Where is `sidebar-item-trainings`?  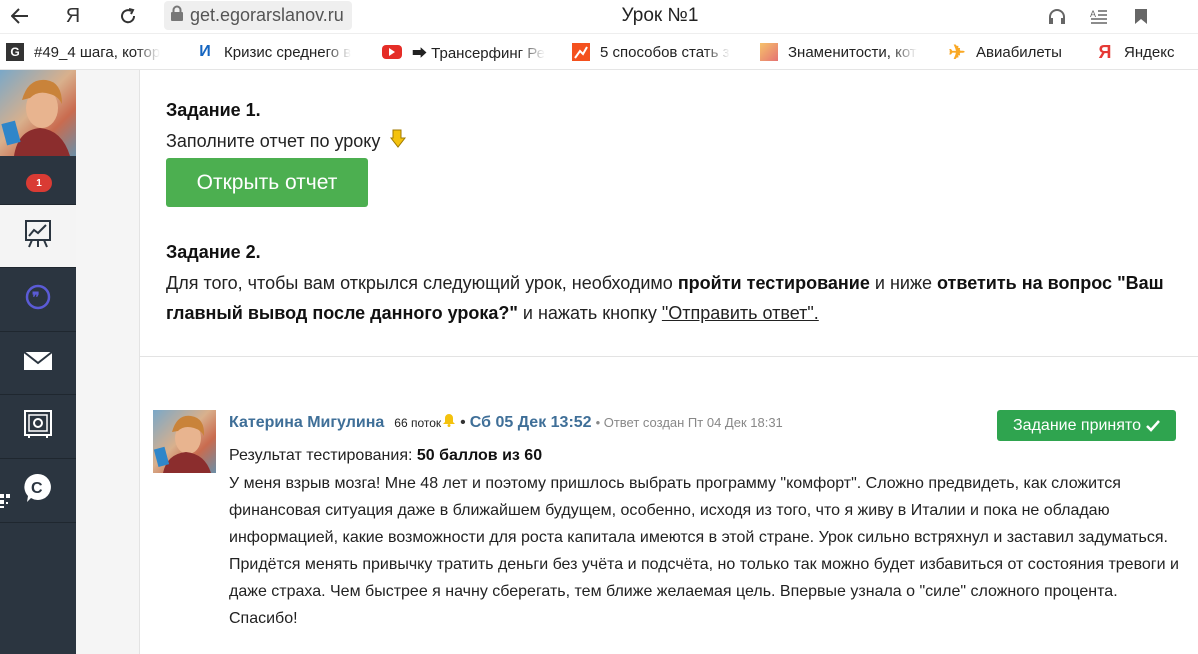 sidebar-item-trainings is located at coordinates (38, 235).